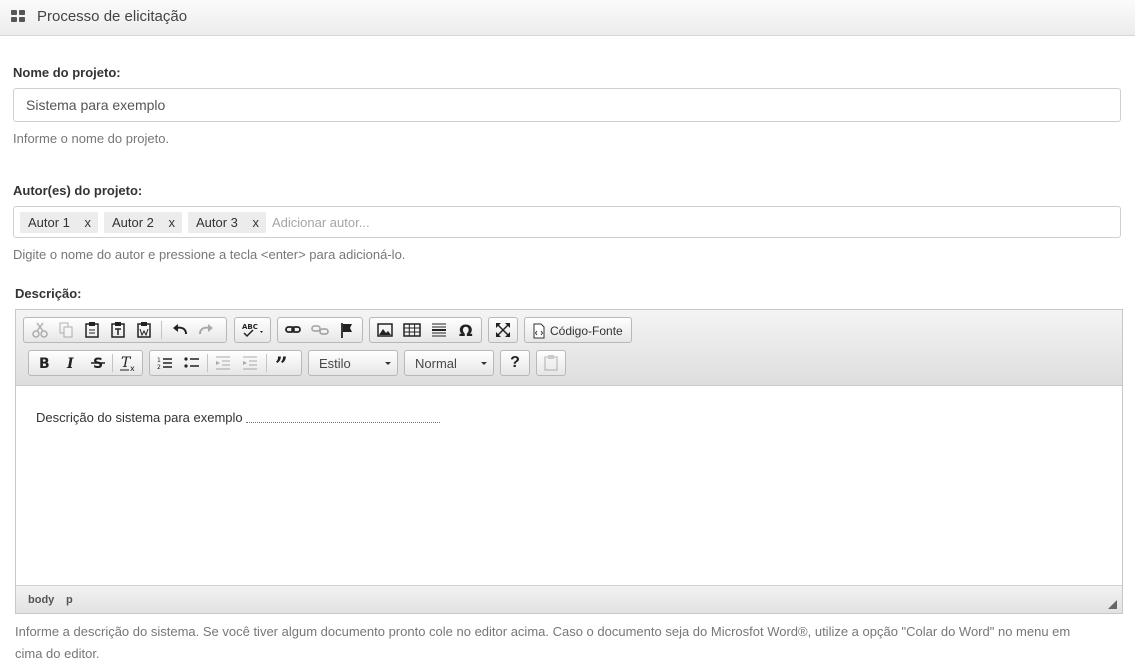 The height and width of the screenshot is (661, 1135). I want to click on special-char-icon: Ω, so click(466, 330).